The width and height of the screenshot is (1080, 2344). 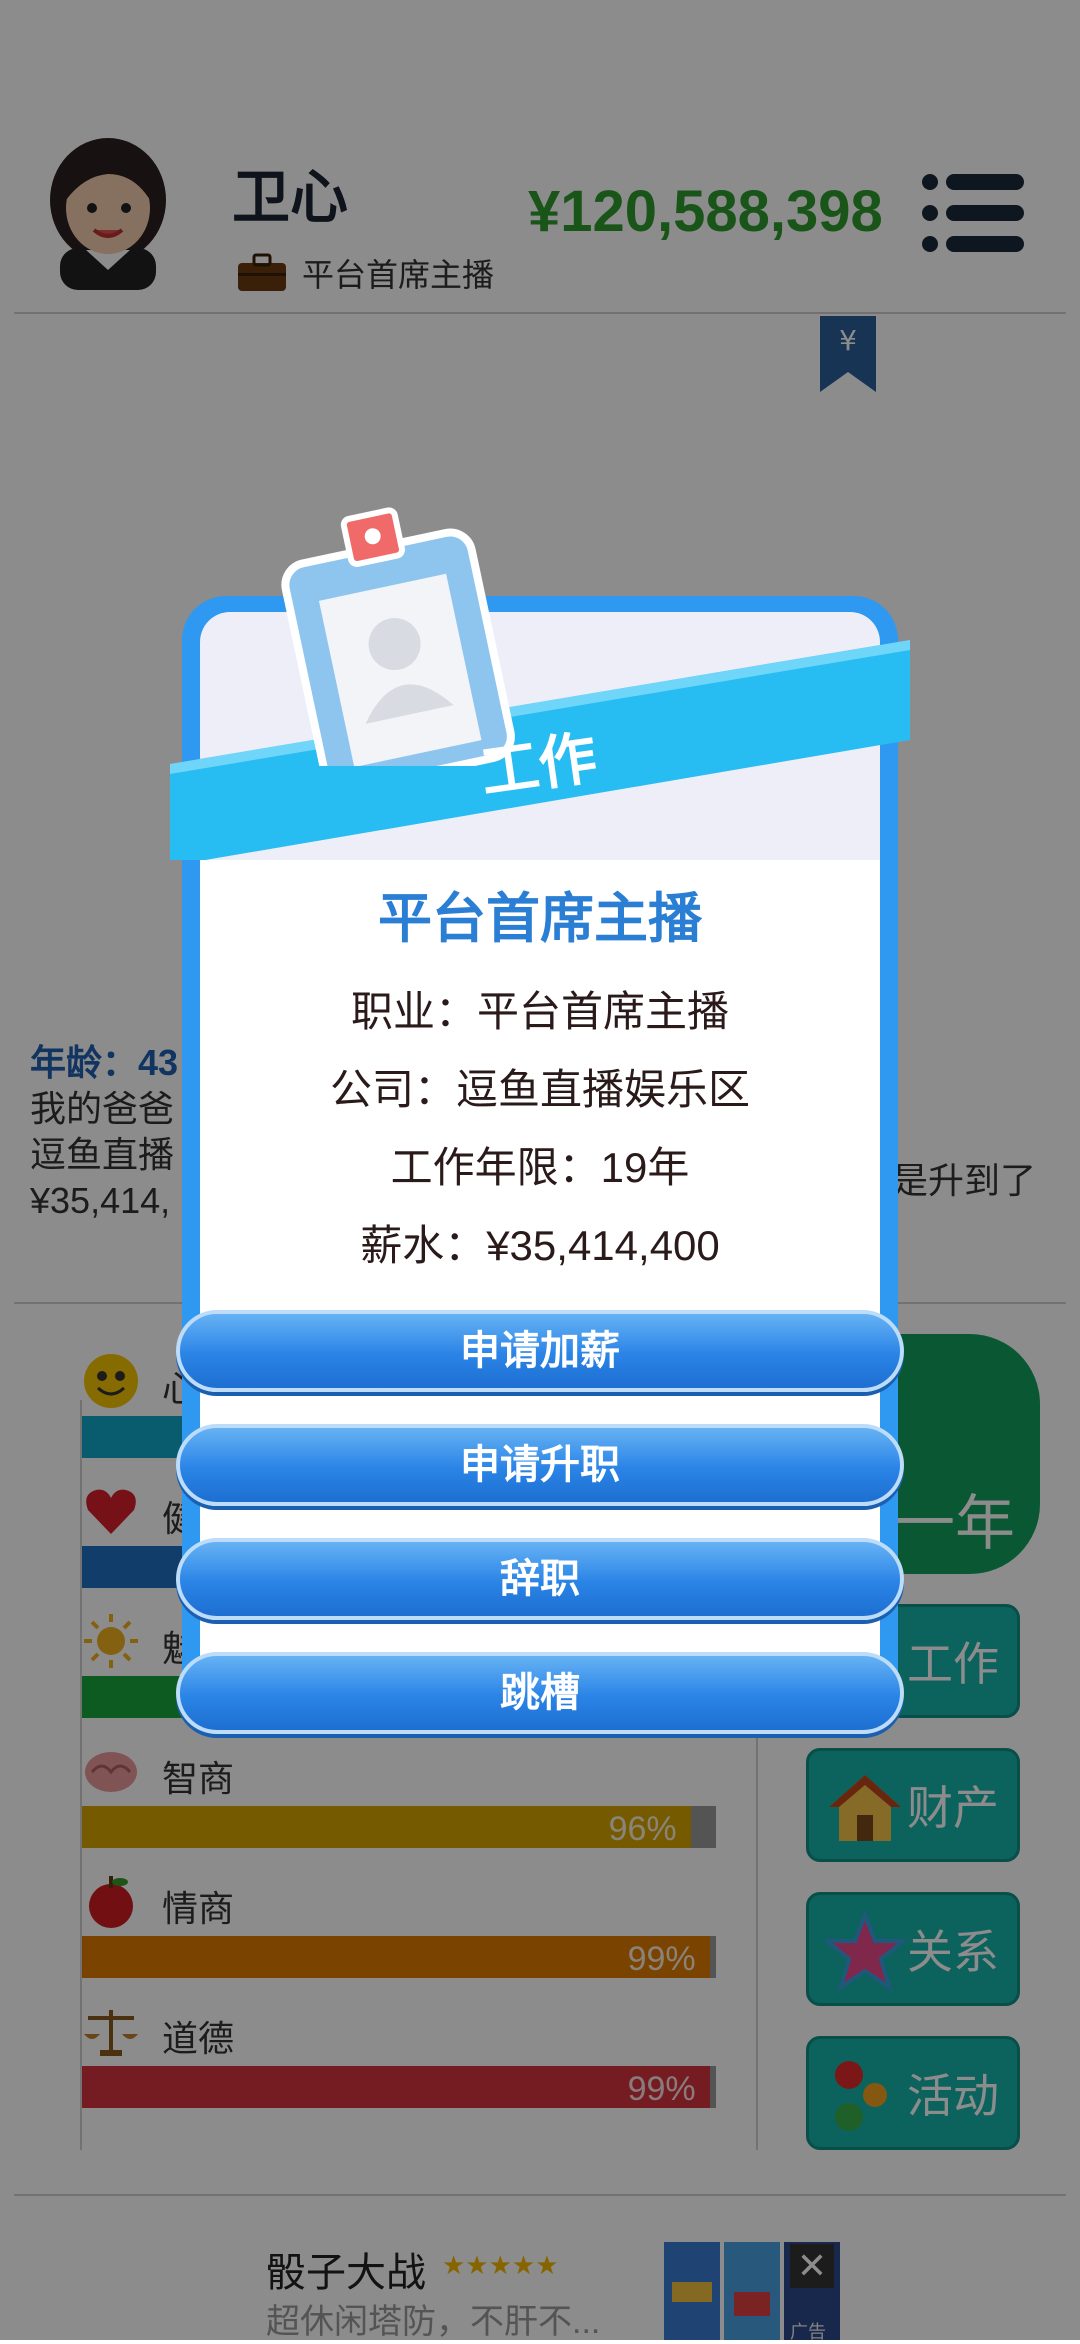 What do you see at coordinates (540, 1579) in the screenshot?
I see `resign-button: 辞职` at bounding box center [540, 1579].